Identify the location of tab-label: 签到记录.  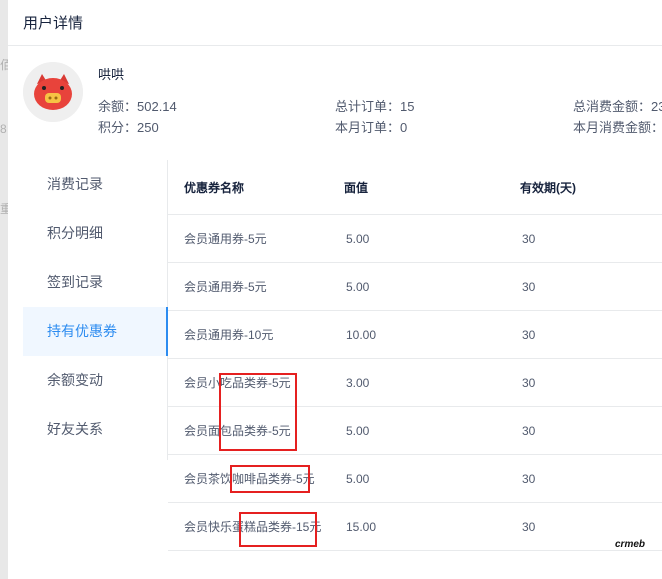
(75, 282).